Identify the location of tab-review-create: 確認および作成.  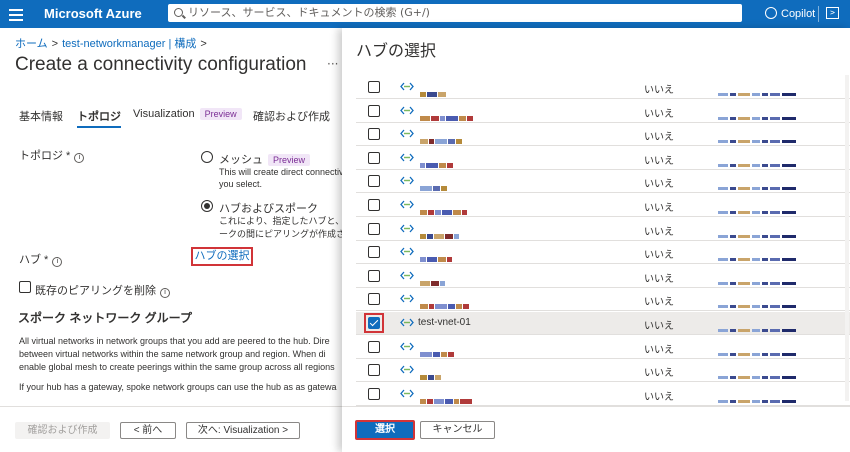
(291, 116).